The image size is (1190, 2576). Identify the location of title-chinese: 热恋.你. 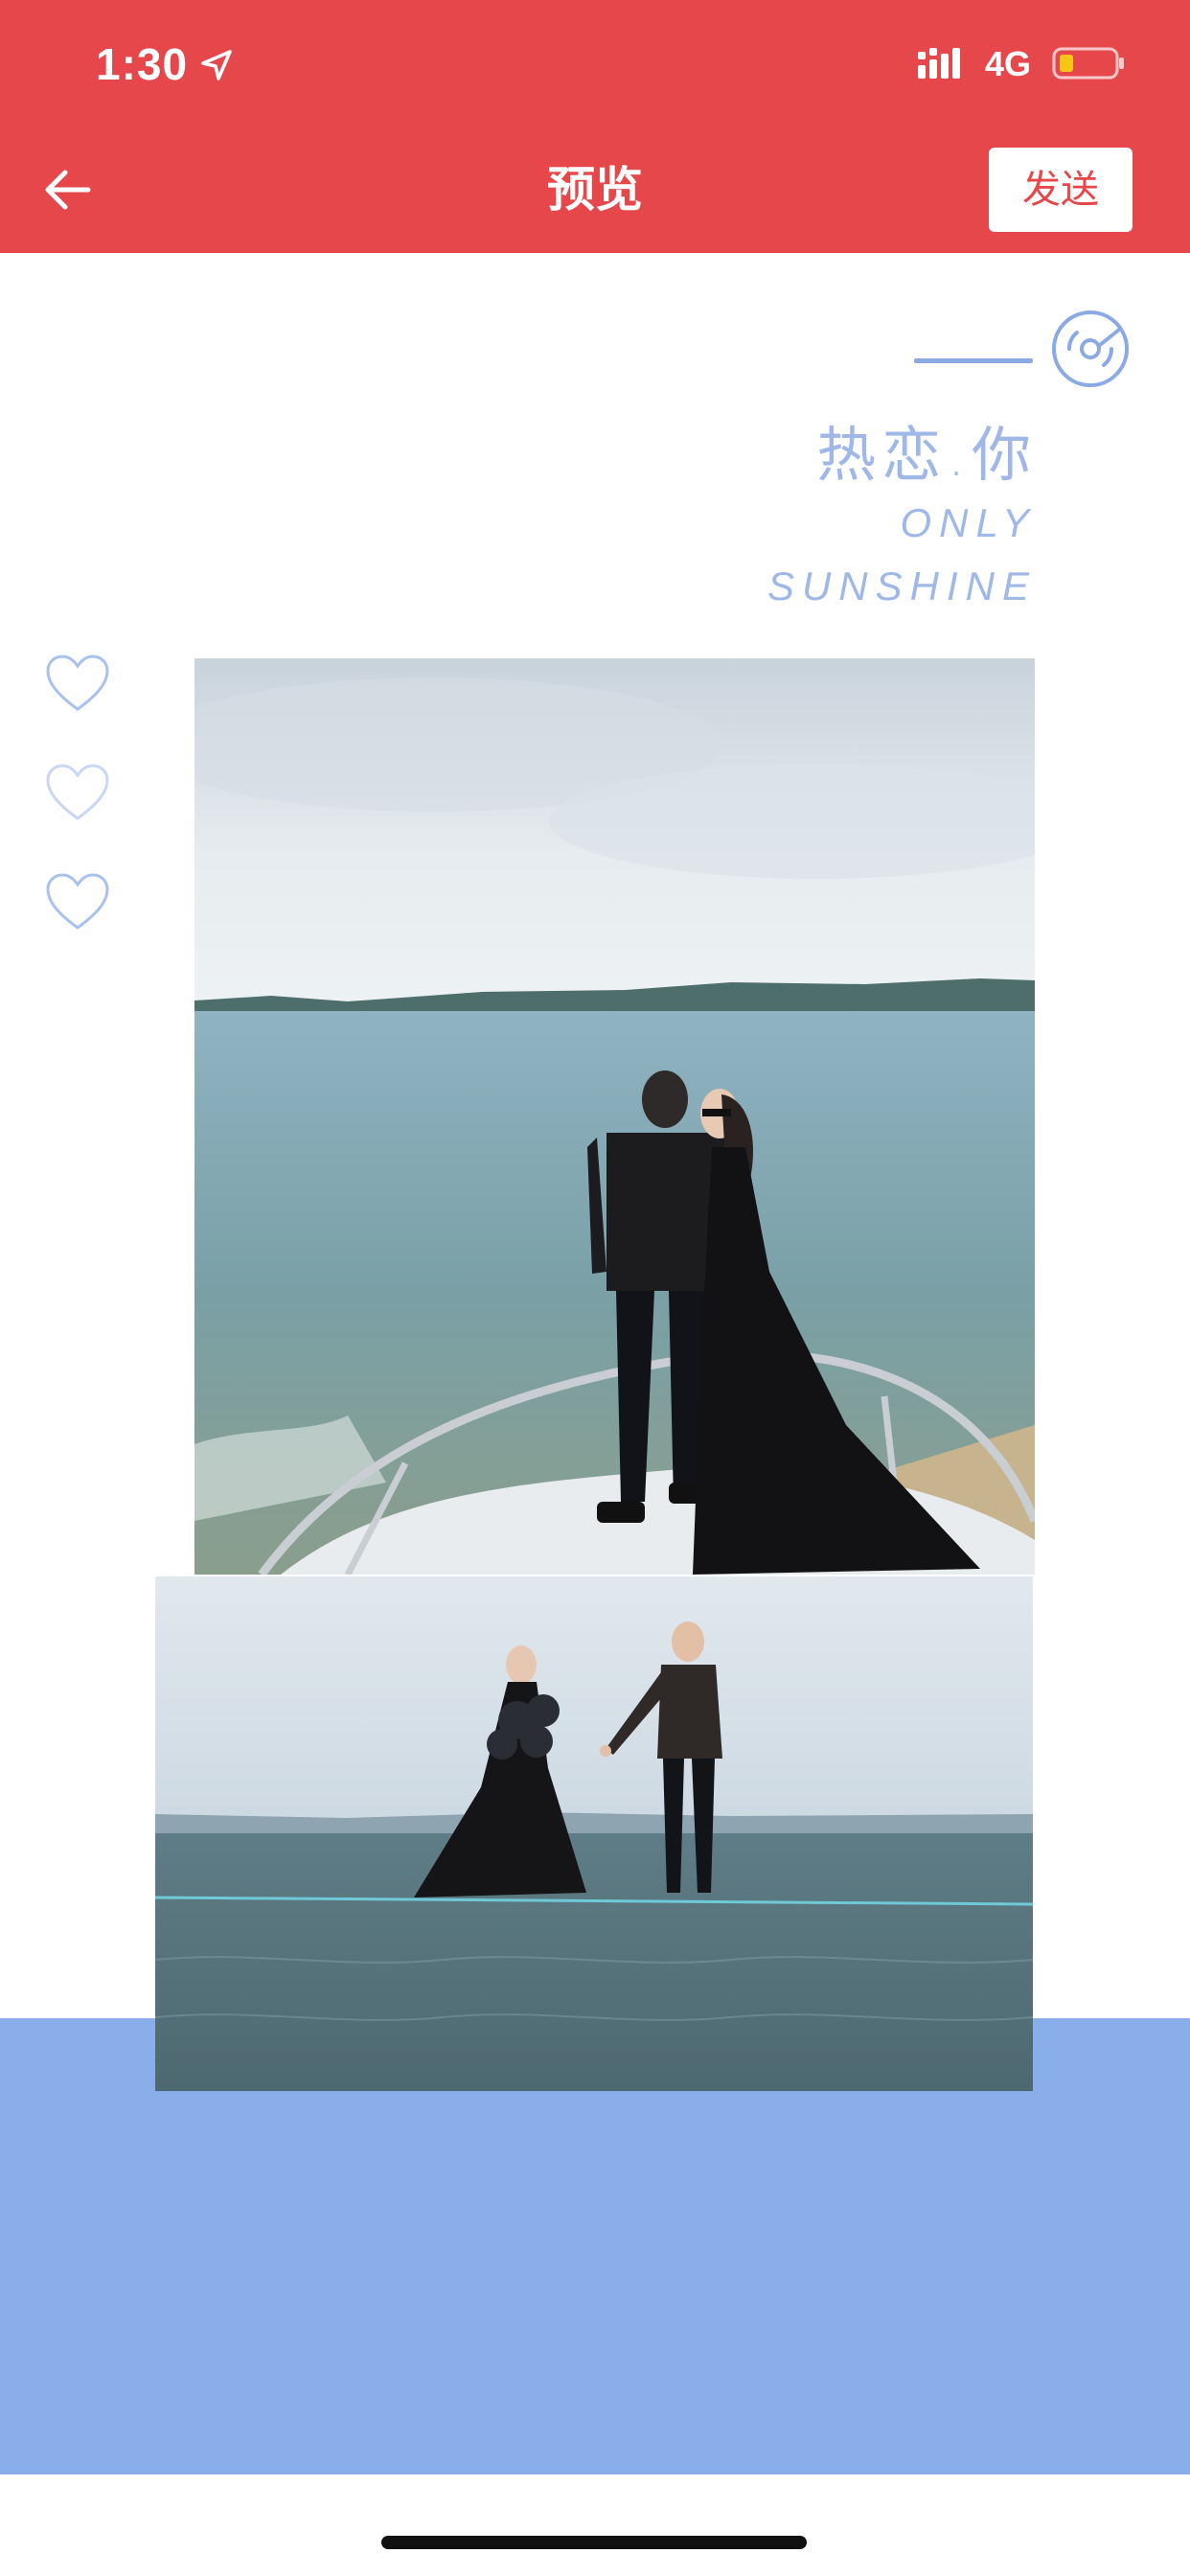
(927, 455).